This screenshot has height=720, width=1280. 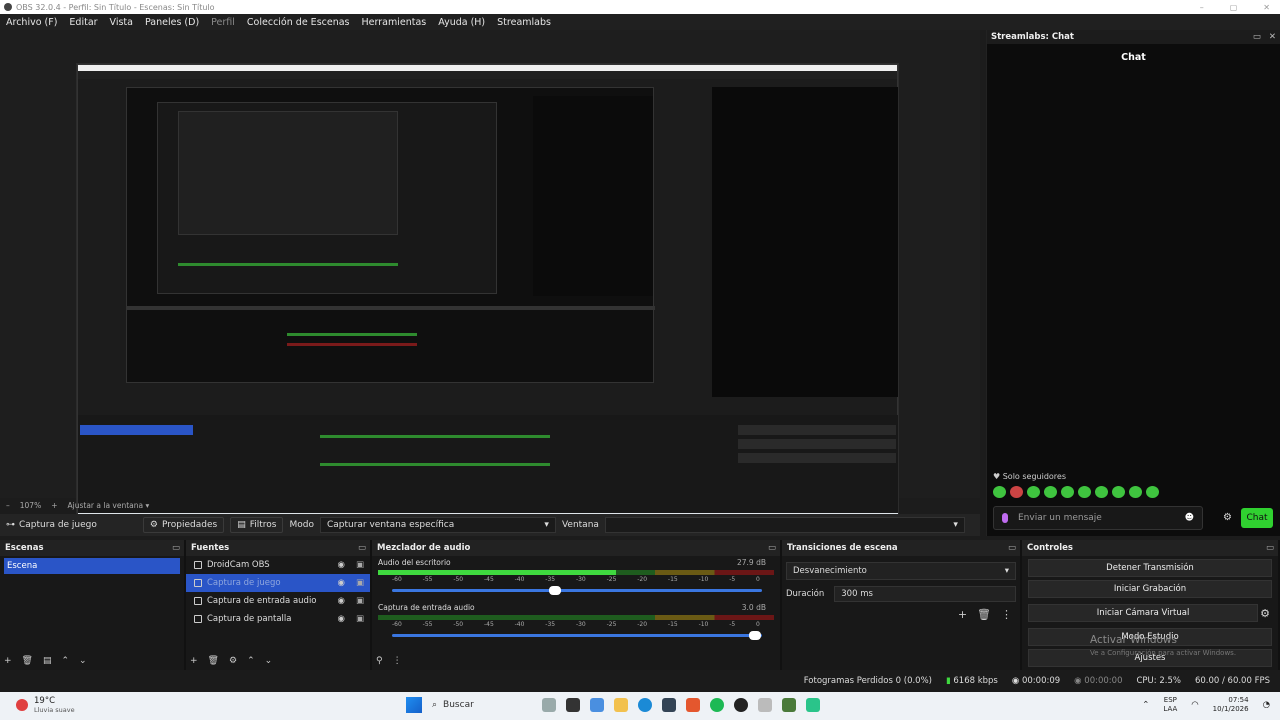 What do you see at coordinates (437, 525) in the screenshot?
I see `mode-select: Capturar ventana específica ▾` at bounding box center [437, 525].